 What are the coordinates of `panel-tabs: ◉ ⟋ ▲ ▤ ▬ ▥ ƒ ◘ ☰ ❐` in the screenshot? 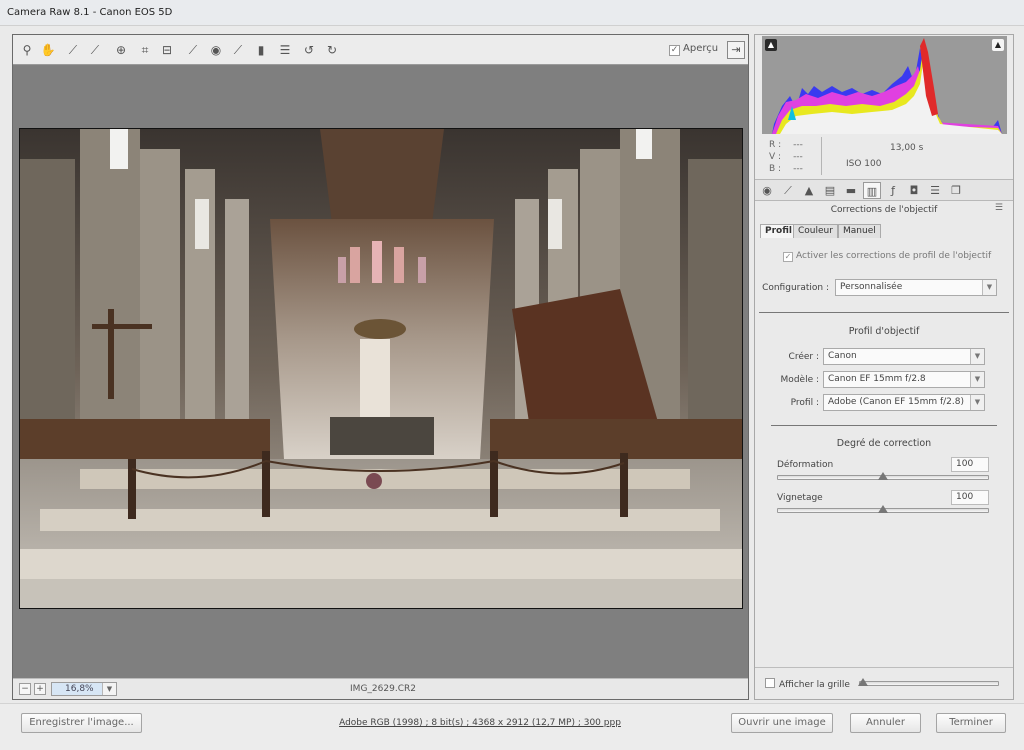 It's located at (884, 190).